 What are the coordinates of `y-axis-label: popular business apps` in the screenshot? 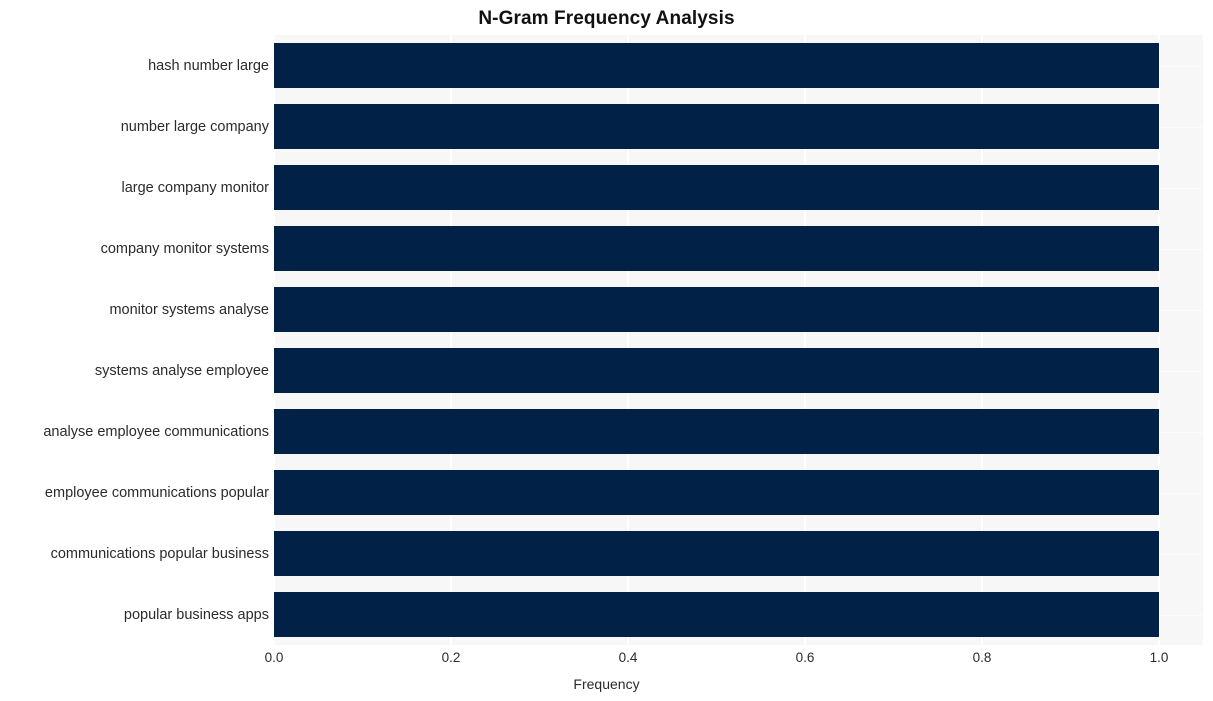 It's located at (196, 614).